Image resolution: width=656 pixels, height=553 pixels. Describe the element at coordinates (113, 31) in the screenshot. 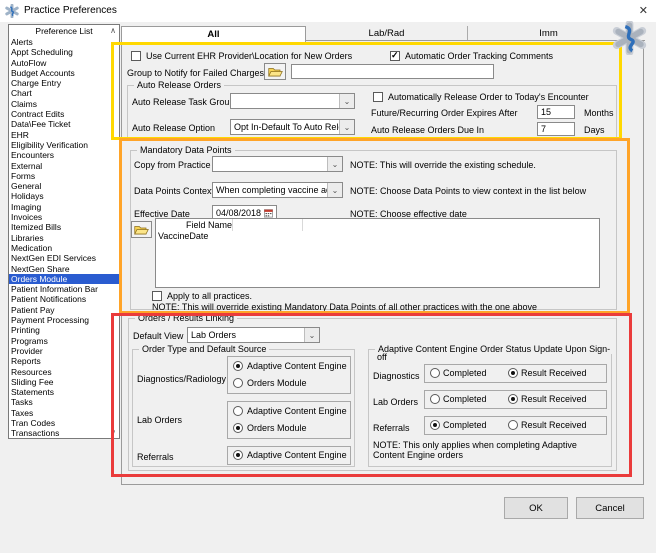

I see `scroll-up-icon: ∧` at that location.